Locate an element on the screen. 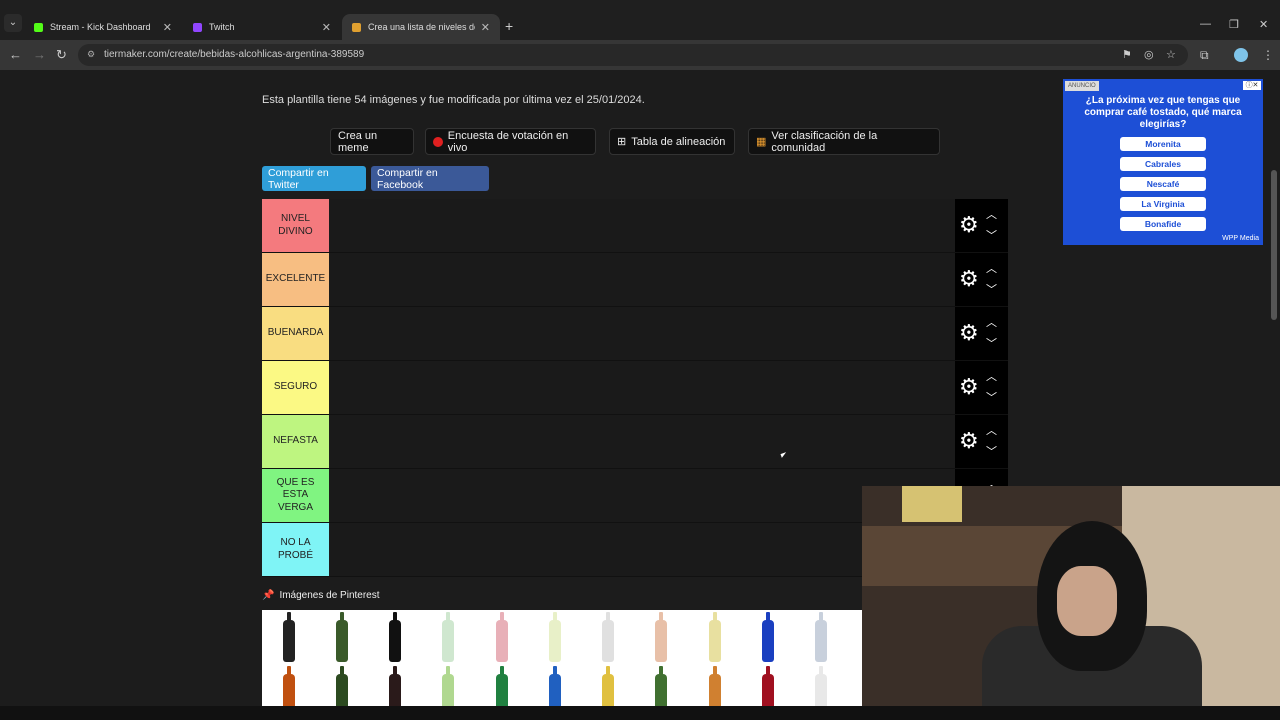  tier-label: NIVEL DIVINO is located at coordinates (295, 225).